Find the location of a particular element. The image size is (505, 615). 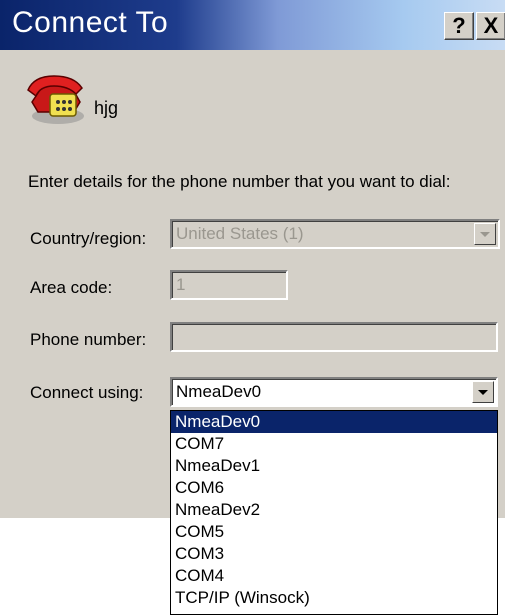

phone-number-label: Phone number: is located at coordinates (88, 339).